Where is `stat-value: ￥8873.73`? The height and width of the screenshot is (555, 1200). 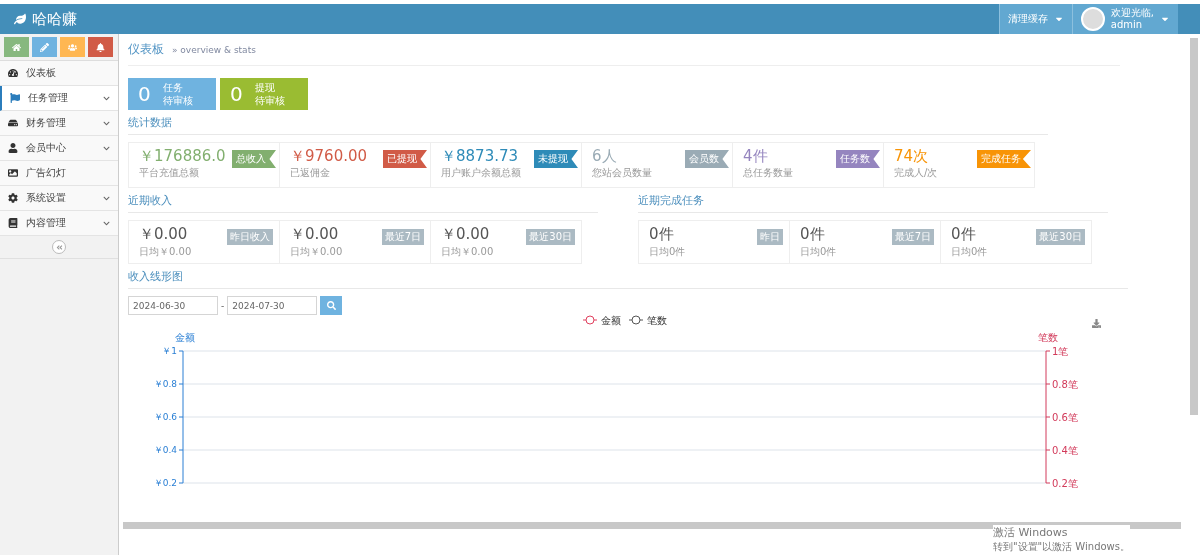
stat-value: ￥8873.73 is located at coordinates (480, 156).